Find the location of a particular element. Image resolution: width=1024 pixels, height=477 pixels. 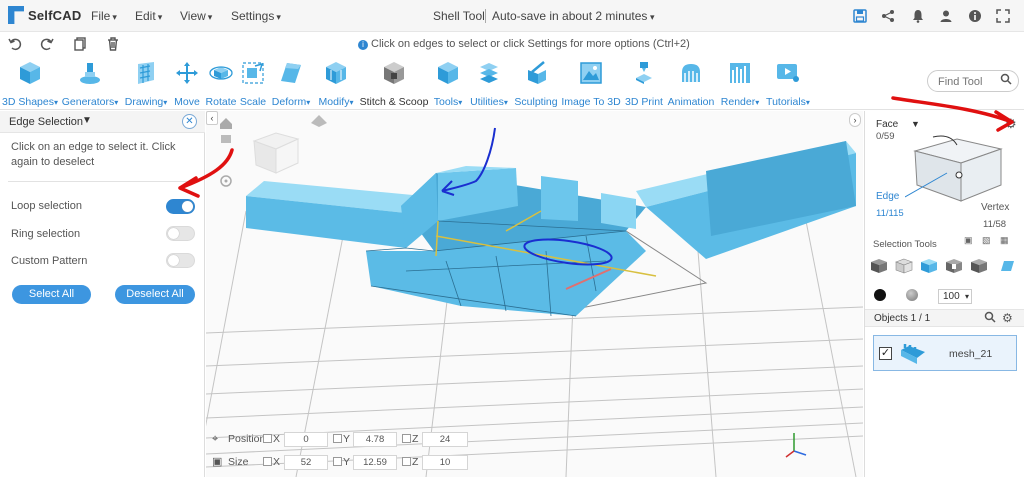

info-icon is located at coordinates (975, 16).